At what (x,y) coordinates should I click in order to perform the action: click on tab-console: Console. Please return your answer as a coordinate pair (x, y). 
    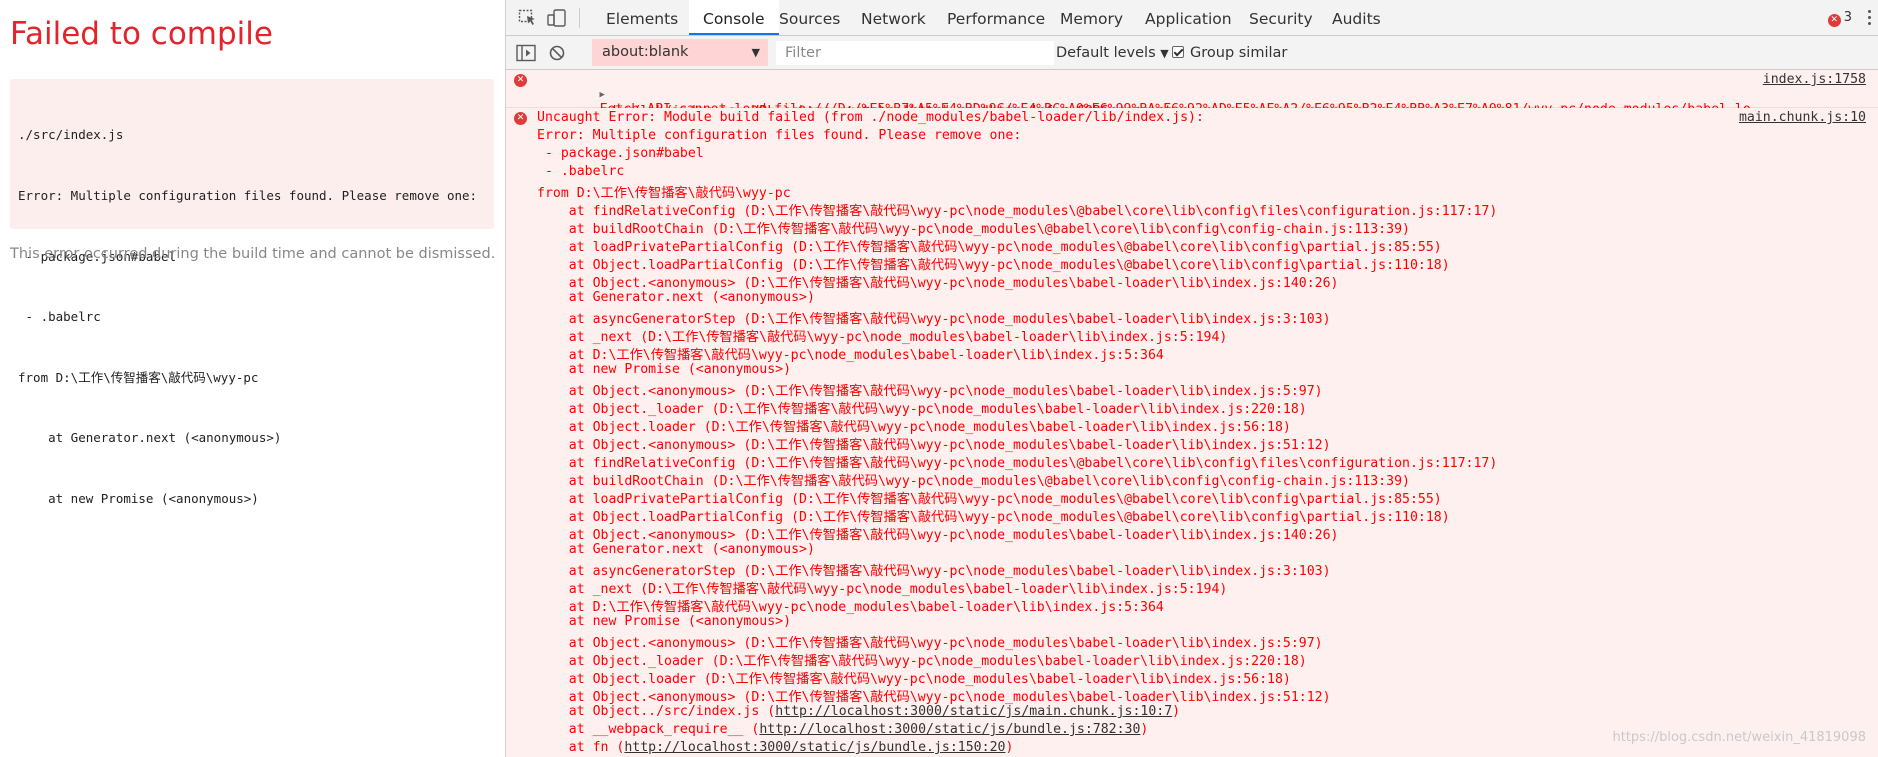
    Looking at the image, I should click on (734, 17).